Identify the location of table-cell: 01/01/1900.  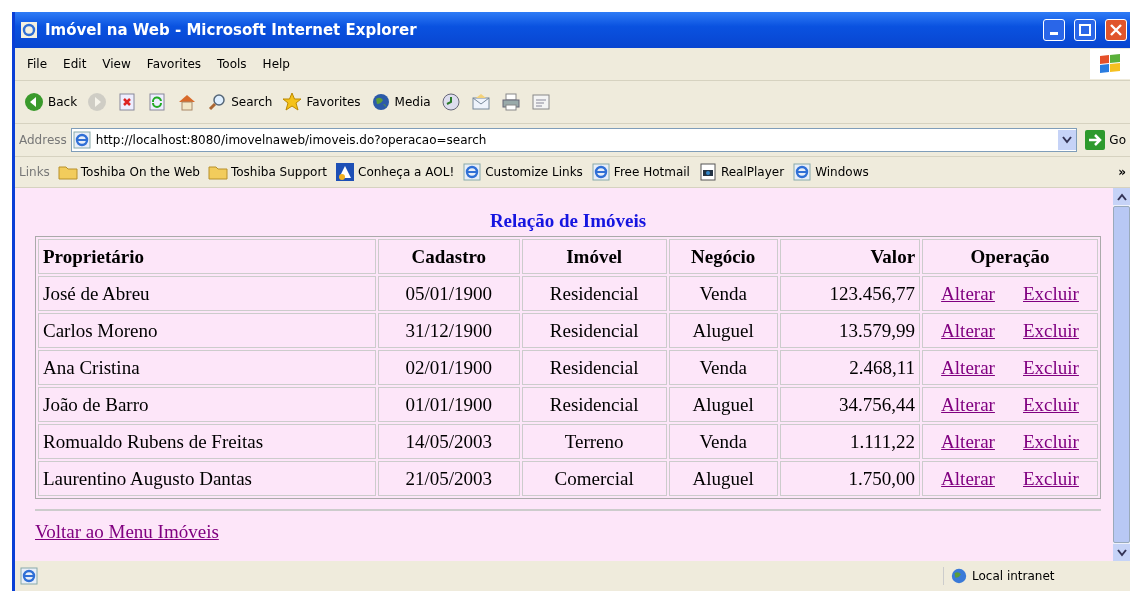
(448, 404).